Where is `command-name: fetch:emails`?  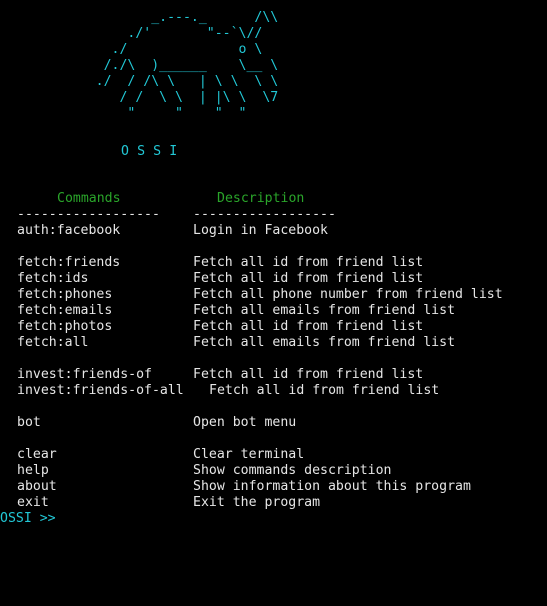 command-name: fetch:emails is located at coordinates (65, 310).